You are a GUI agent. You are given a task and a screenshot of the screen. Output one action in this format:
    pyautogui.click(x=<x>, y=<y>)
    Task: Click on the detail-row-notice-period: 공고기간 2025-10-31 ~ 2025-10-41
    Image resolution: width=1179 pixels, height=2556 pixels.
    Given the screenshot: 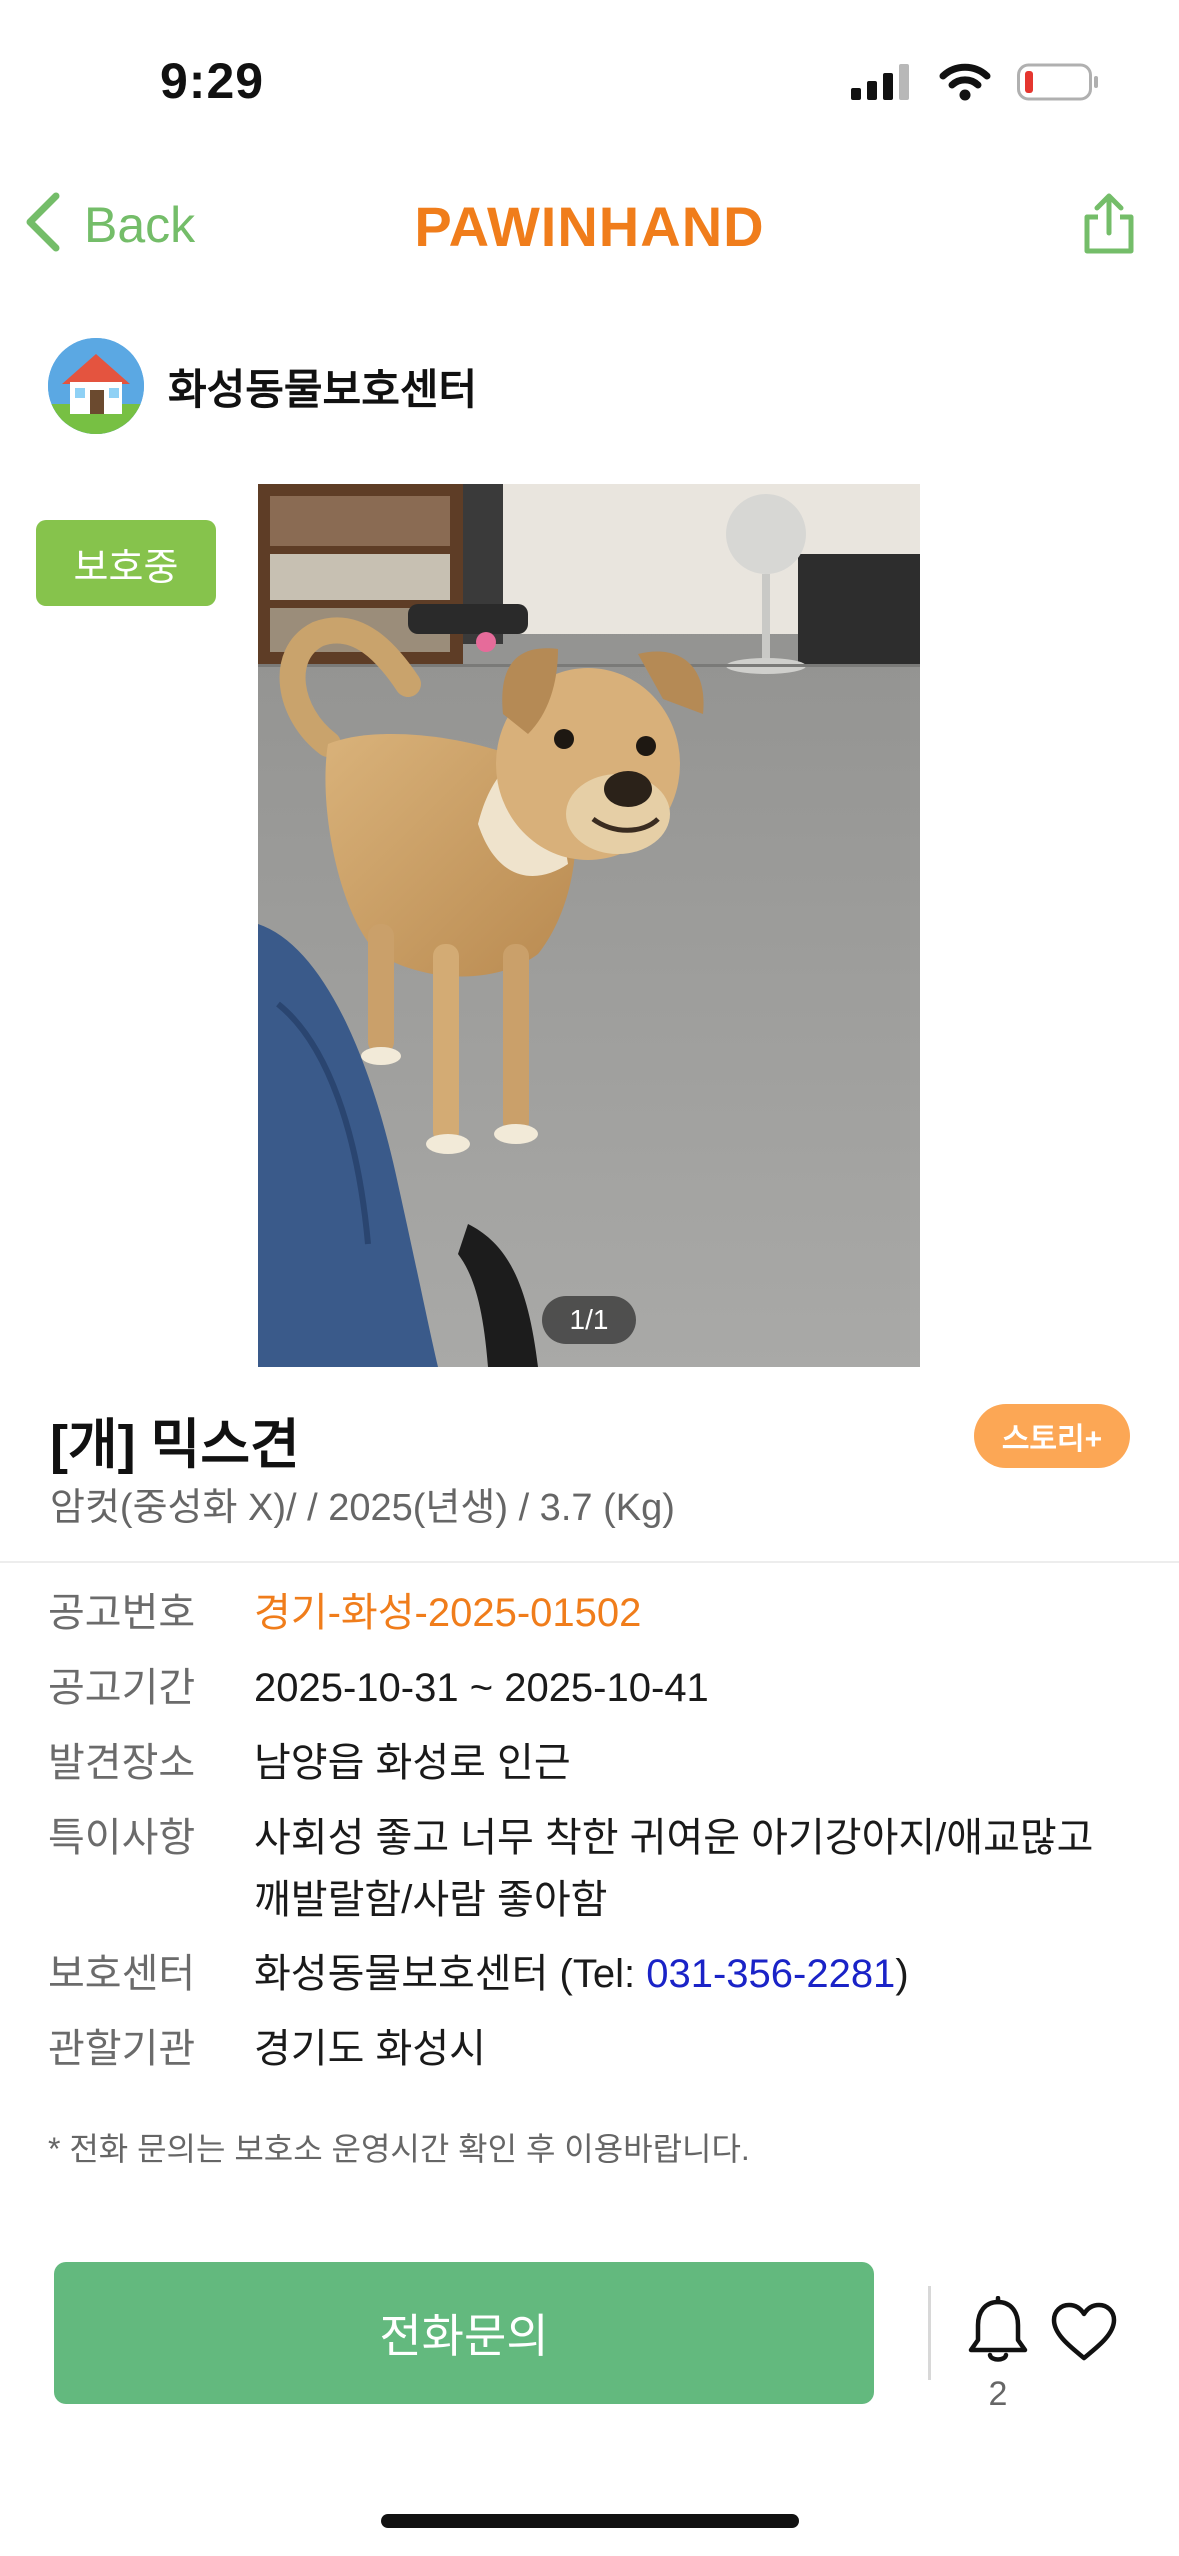 What is the action you would take?
    pyautogui.click(x=378, y=1688)
    